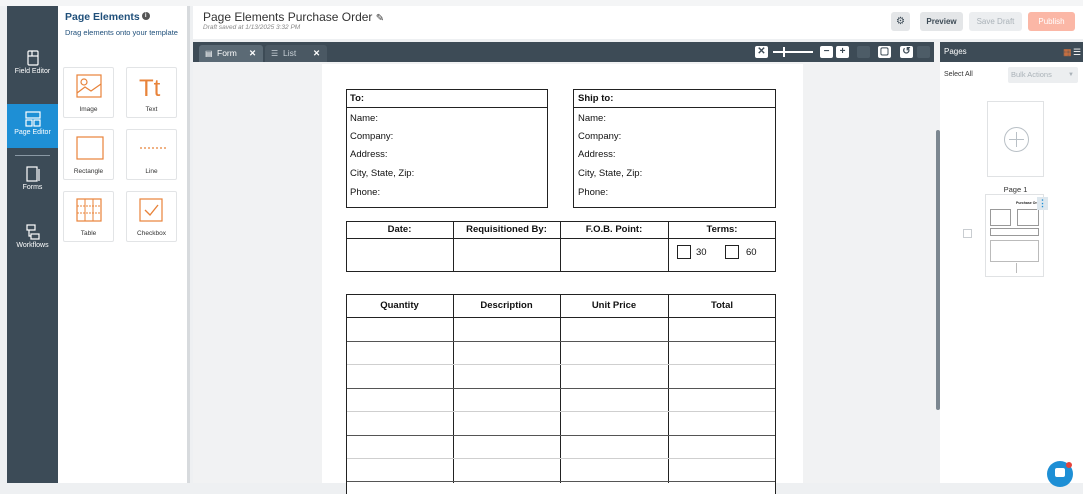 The width and height of the screenshot is (1083, 494). What do you see at coordinates (684, 252) in the screenshot?
I see `terms-30-checkbox` at bounding box center [684, 252].